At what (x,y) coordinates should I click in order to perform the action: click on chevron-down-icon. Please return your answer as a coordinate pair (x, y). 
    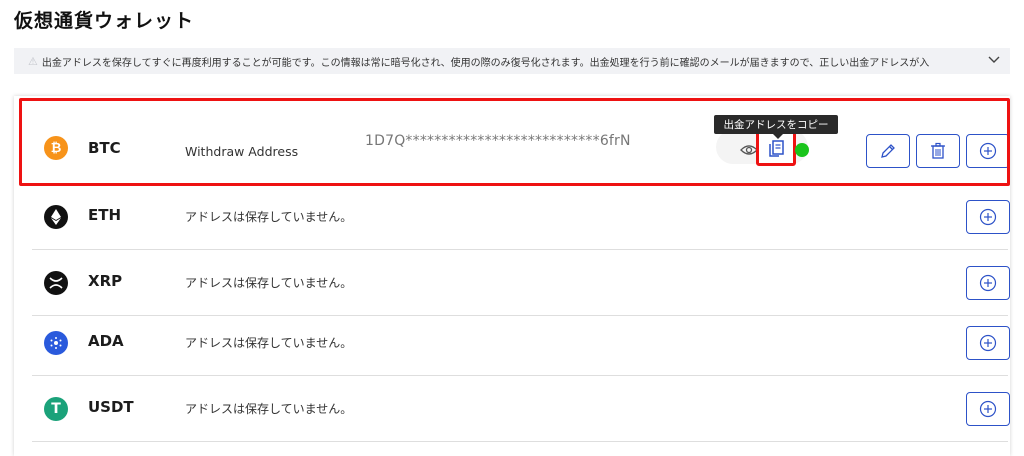
    Looking at the image, I should click on (994, 60).